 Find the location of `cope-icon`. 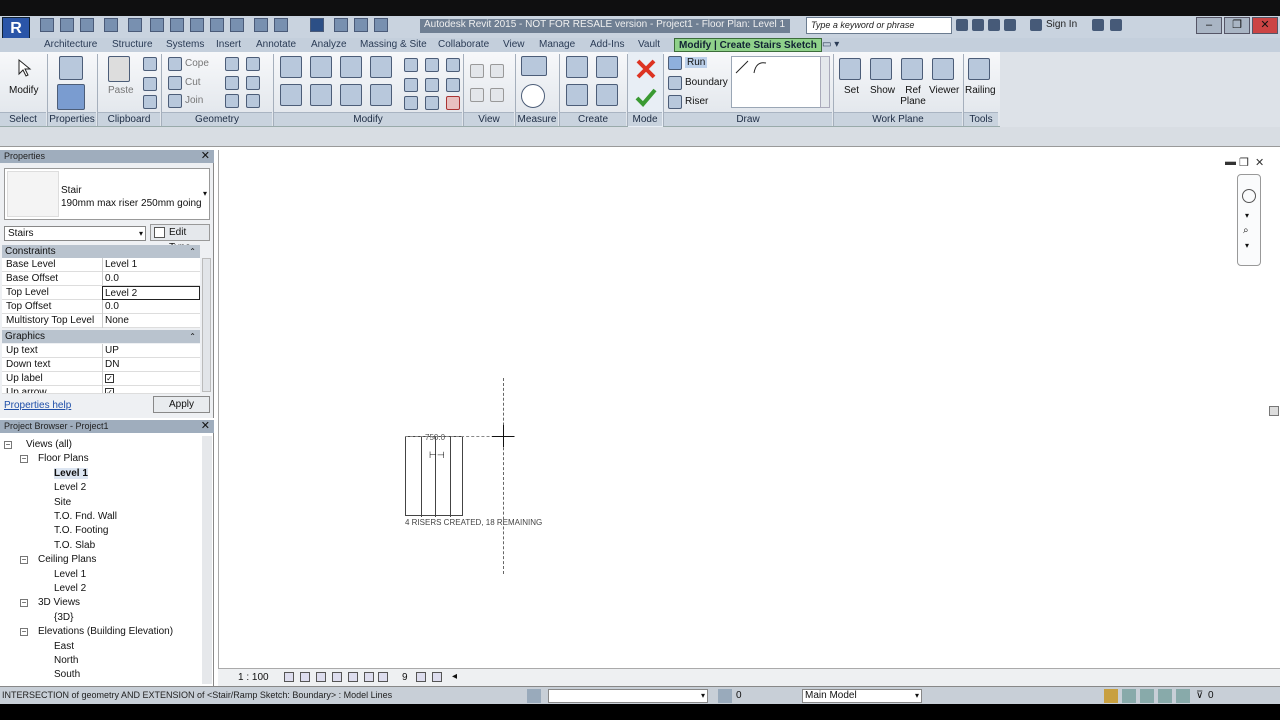

cope-icon is located at coordinates (175, 64).